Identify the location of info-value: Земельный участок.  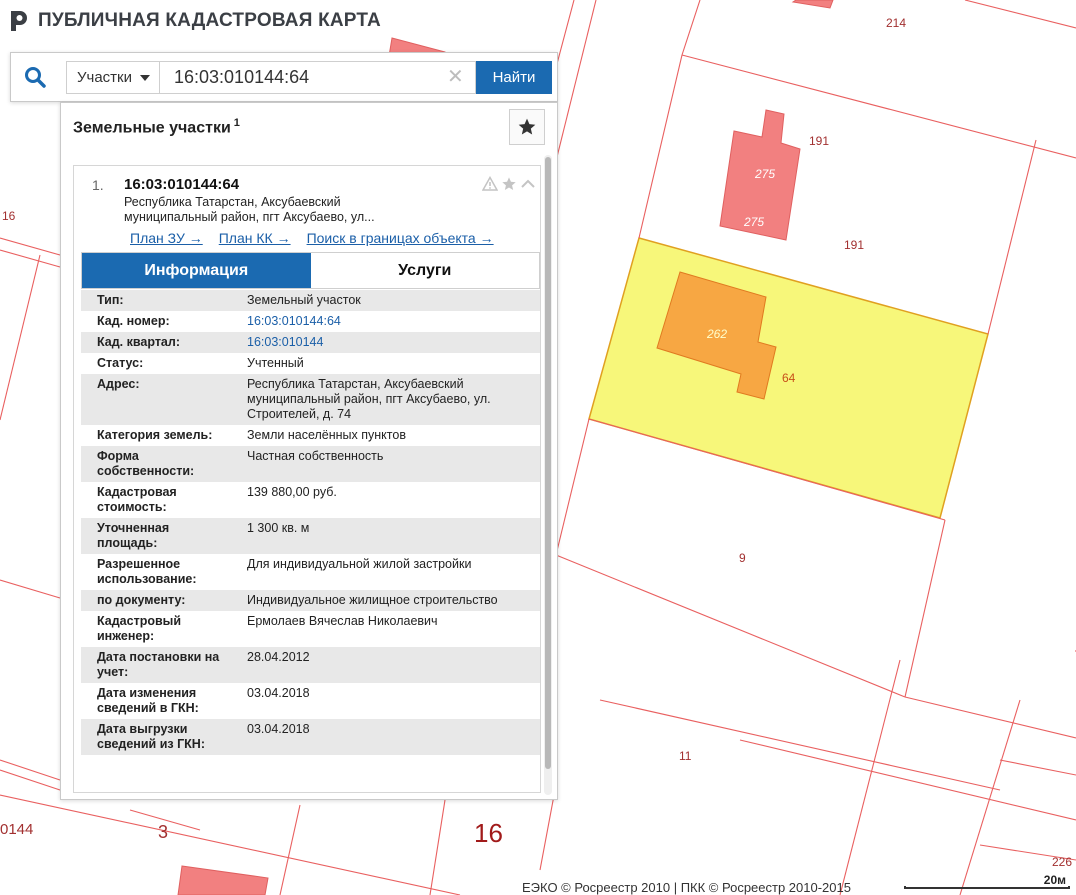
(304, 300).